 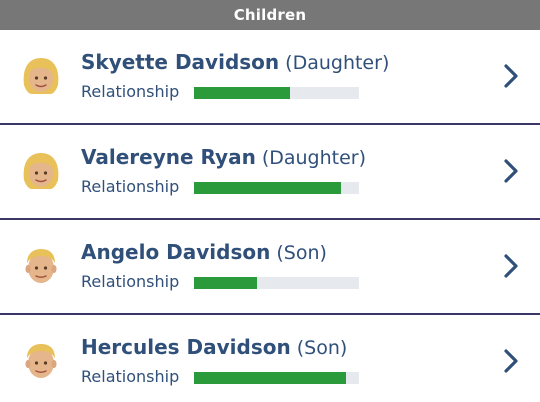 I want to click on child-name: Valereyne Ryan, so click(x=168, y=157).